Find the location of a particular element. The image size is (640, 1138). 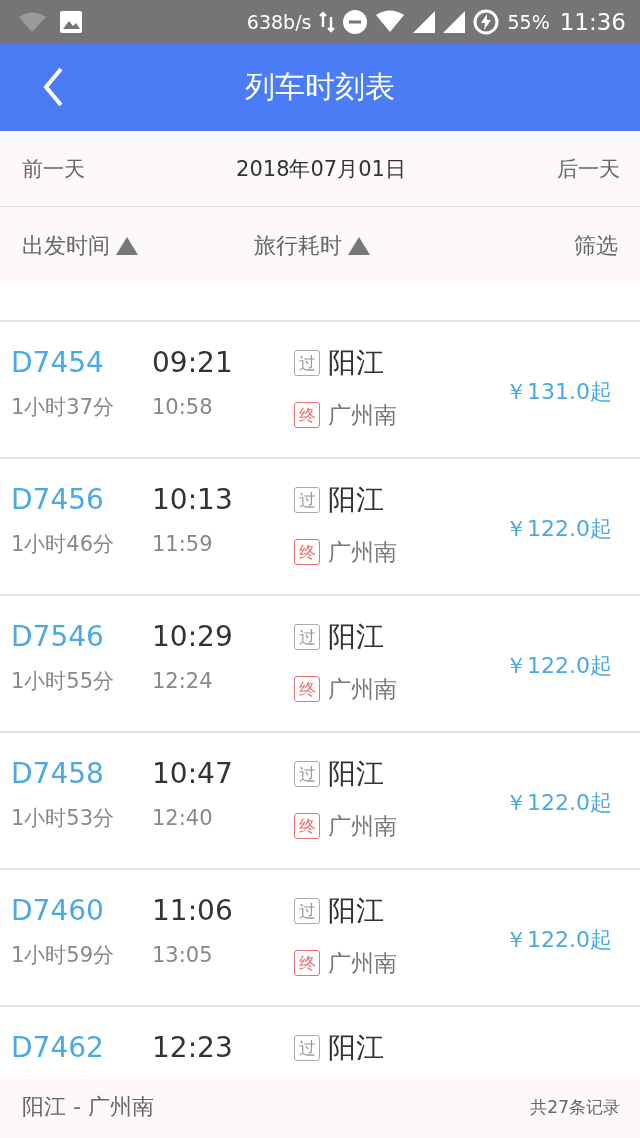

date-label: 2018年07月01日 is located at coordinates (321, 169).